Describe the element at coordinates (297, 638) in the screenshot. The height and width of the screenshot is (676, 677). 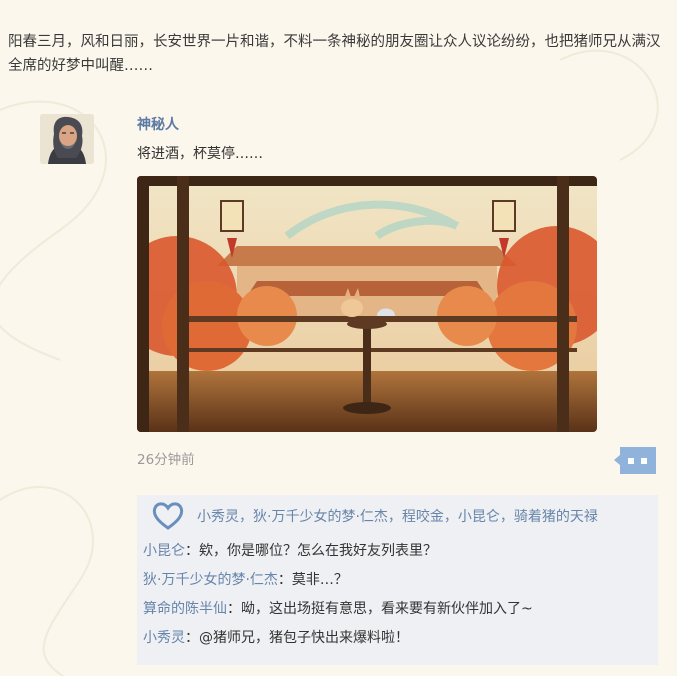
I see `comment-text: ：@猪师兄，猪包子快出来爆料啦！` at that location.